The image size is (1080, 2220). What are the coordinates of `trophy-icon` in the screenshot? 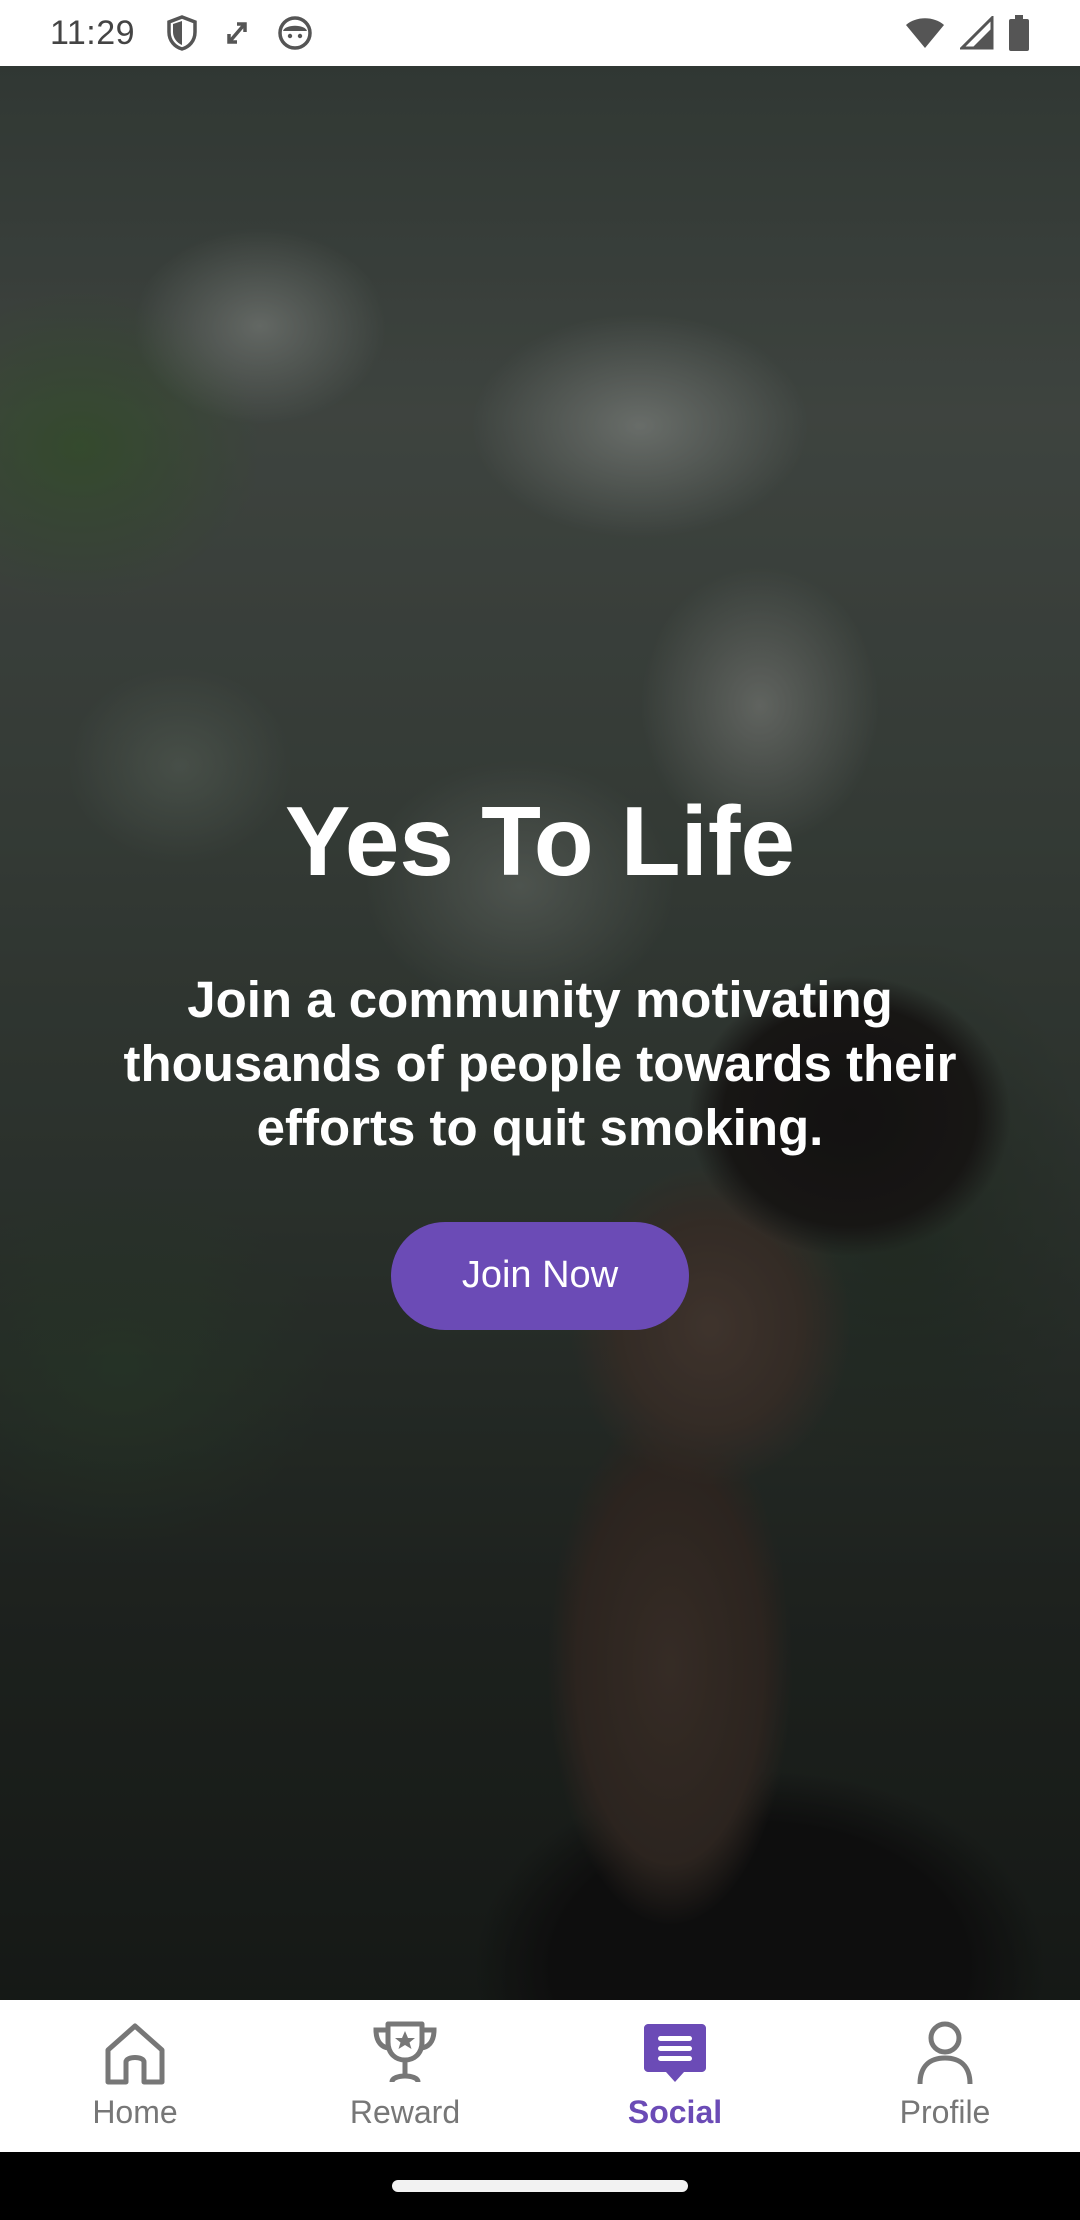 It's located at (405, 2053).